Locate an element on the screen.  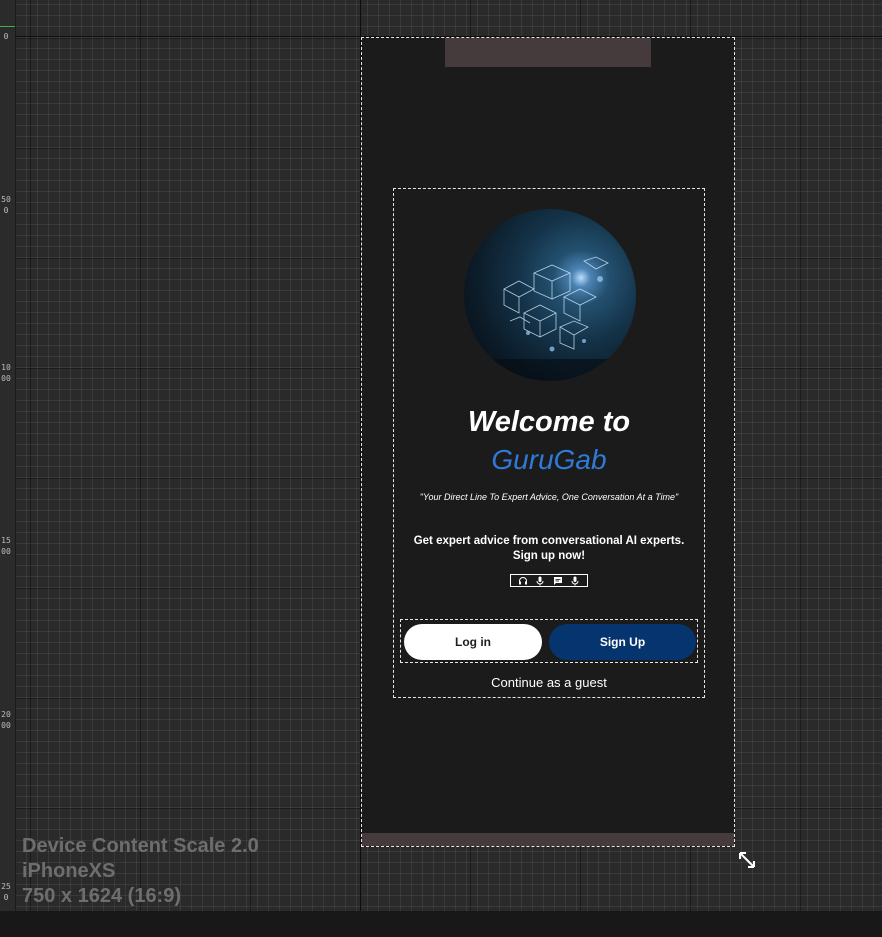
resize-handle-icon is located at coordinates (747, 860).